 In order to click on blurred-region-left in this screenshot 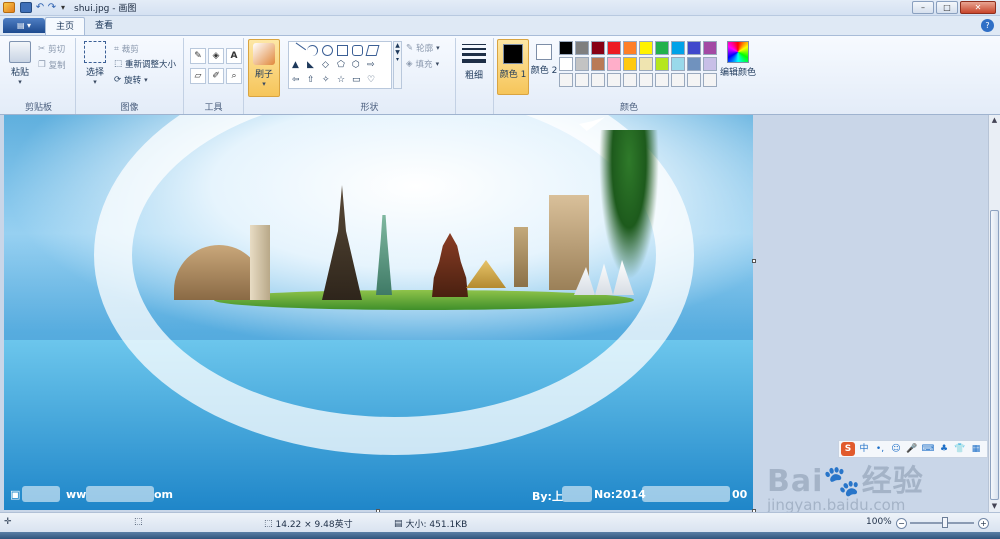, I will do `click(41, 494)`.